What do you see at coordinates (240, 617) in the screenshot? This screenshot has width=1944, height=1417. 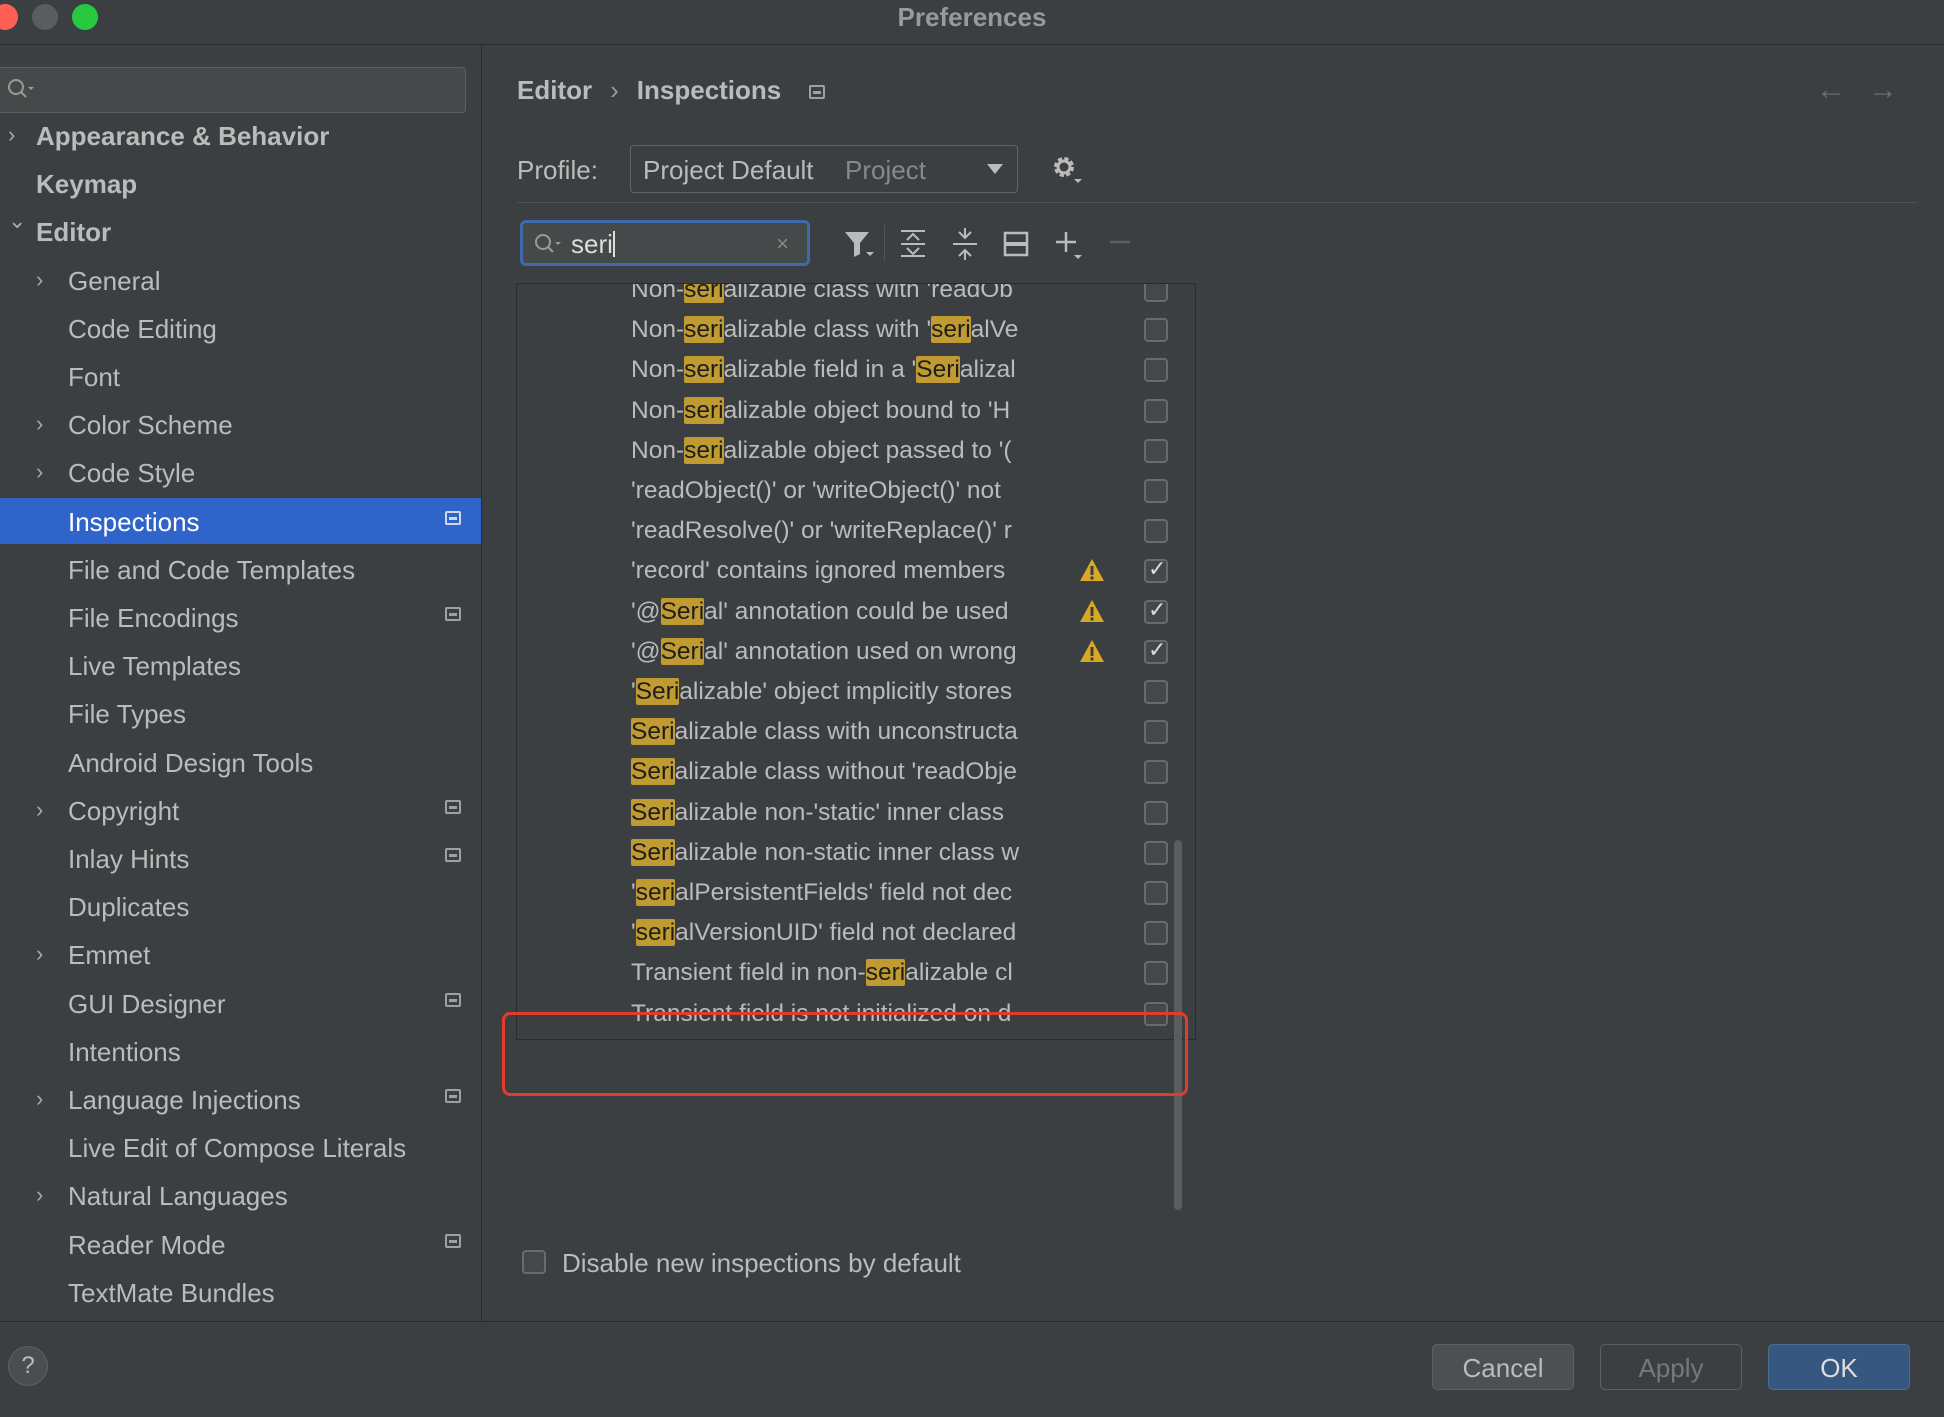 I see `sidebar-item: File Encodings` at bounding box center [240, 617].